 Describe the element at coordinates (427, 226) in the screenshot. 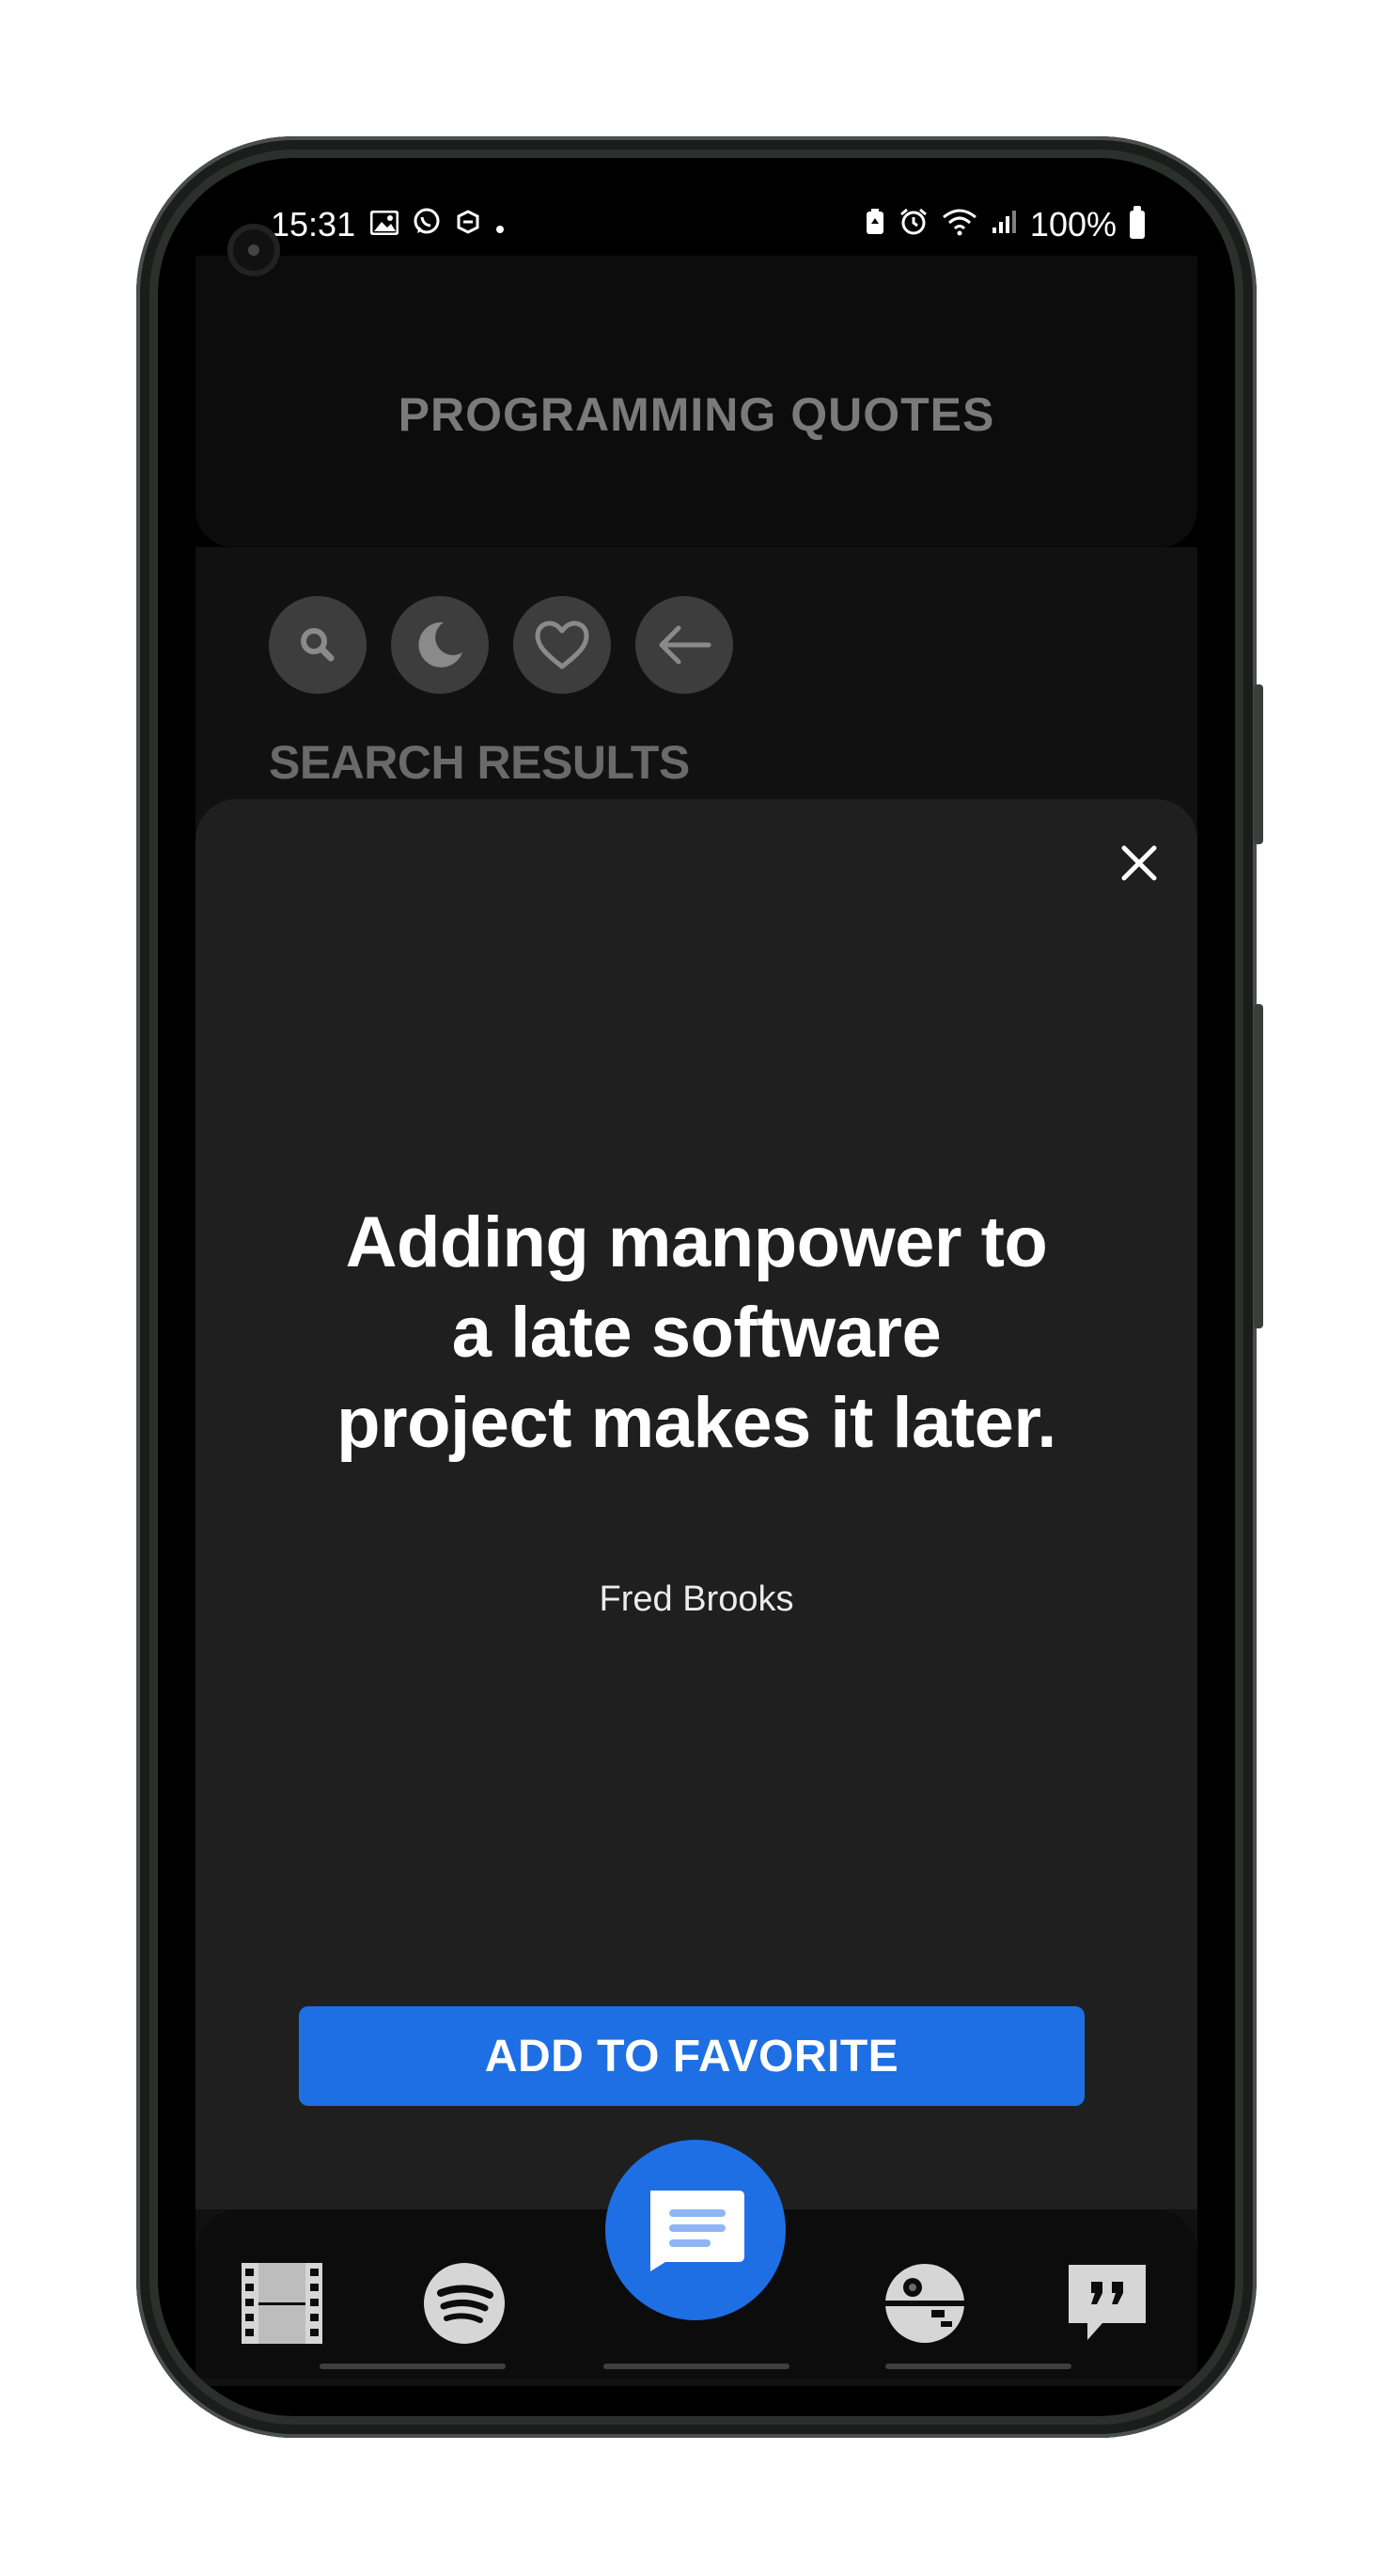

I see `whatsapp-icon` at that location.